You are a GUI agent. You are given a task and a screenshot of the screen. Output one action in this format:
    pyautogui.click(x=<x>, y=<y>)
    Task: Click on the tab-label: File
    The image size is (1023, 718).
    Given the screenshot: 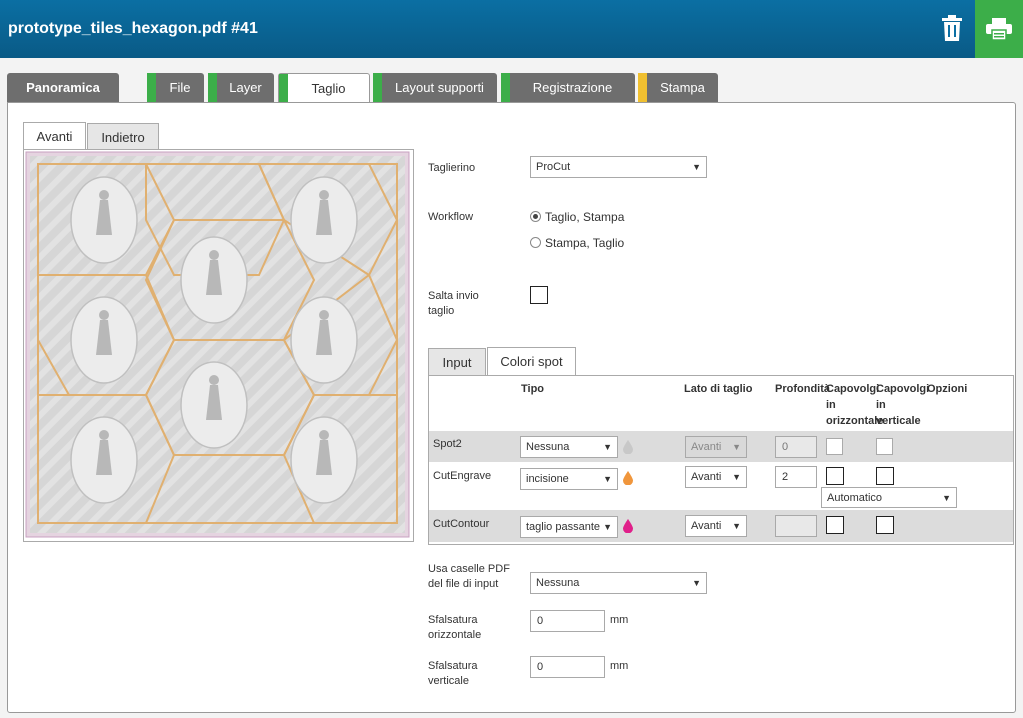 What is the action you would take?
    pyautogui.click(x=180, y=87)
    